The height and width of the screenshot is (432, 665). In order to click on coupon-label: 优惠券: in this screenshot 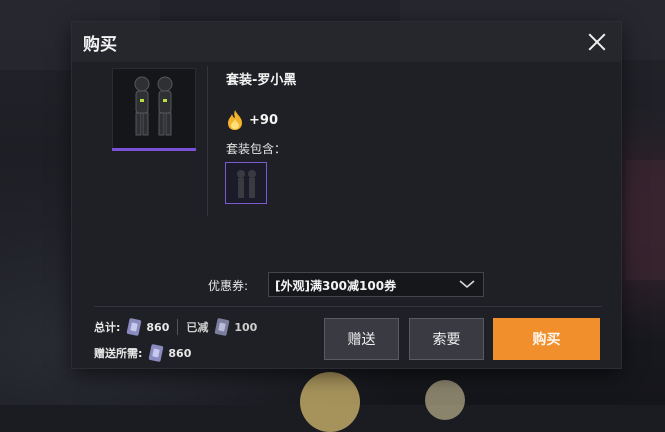, I will do `click(228, 286)`.